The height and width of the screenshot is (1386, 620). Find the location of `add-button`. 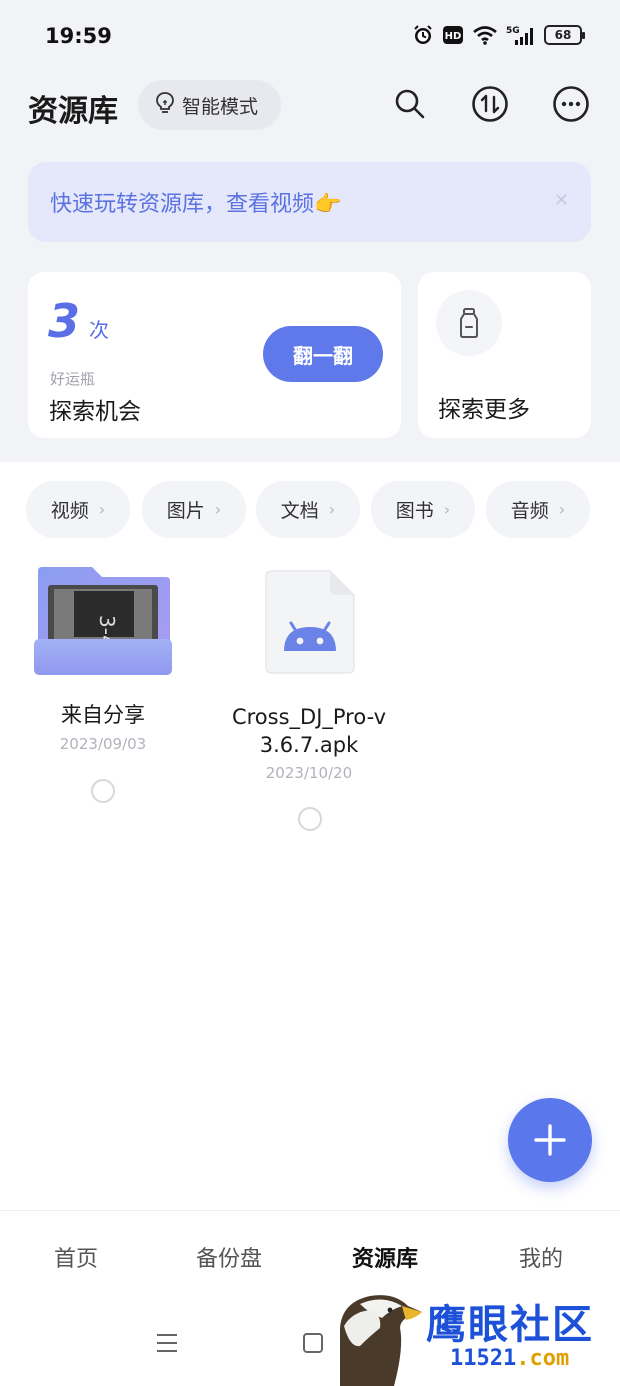

add-button is located at coordinates (550, 1140).